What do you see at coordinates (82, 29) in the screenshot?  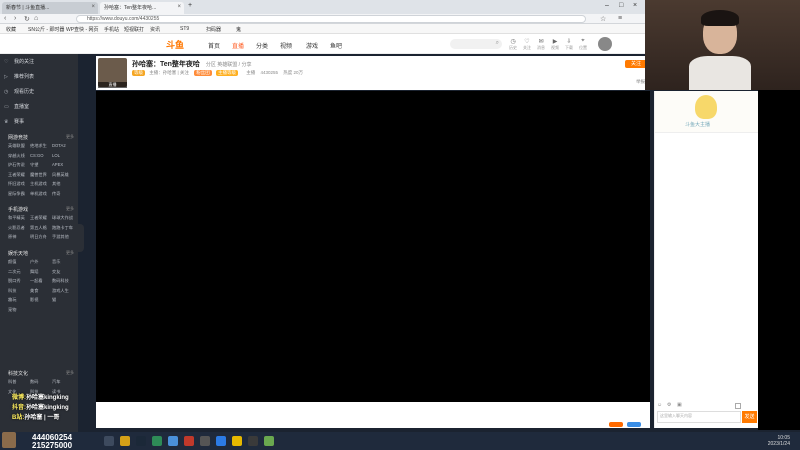 I see `bookmark-item: WP查快 - 网页` at bounding box center [82, 29].